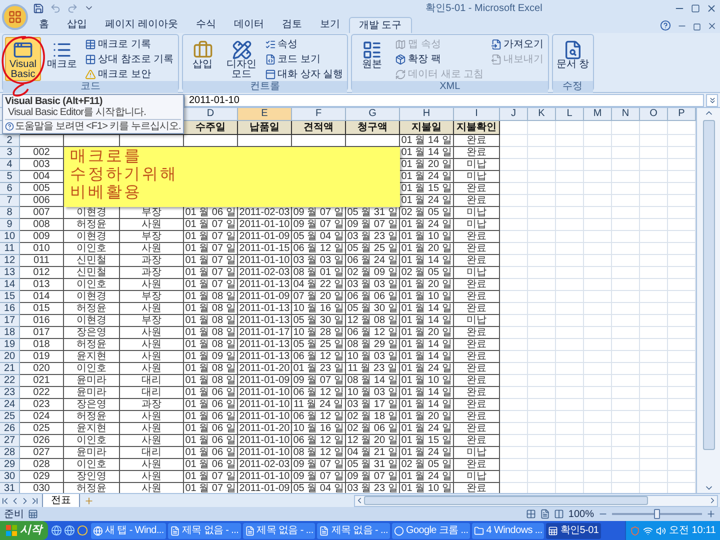  I want to click on formula-field: 2011-01-10, so click(444, 100).